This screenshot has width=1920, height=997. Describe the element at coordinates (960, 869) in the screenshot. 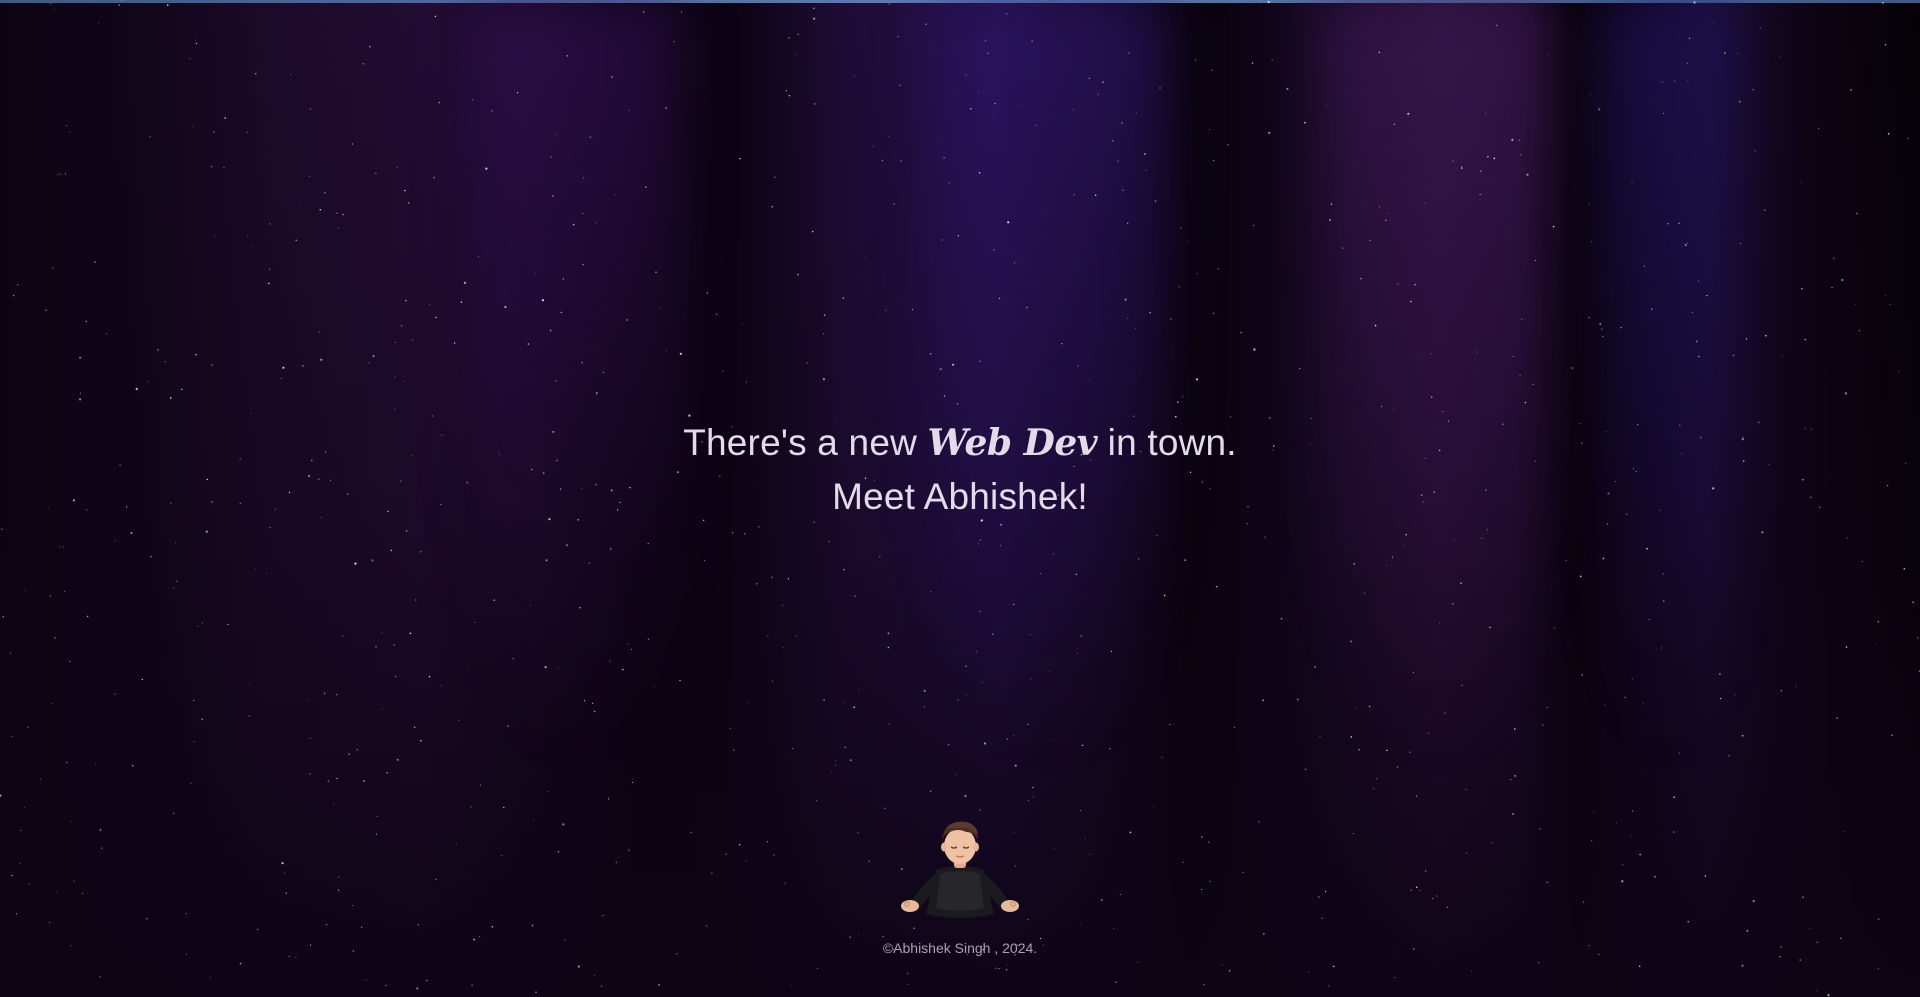

I see `meditating-memoji-avatar-icon` at that location.